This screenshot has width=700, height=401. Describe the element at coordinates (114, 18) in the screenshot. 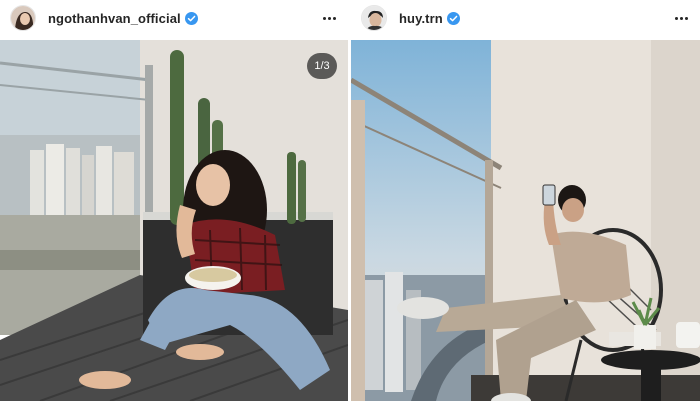

I see `username: ngothanhvan_official` at that location.